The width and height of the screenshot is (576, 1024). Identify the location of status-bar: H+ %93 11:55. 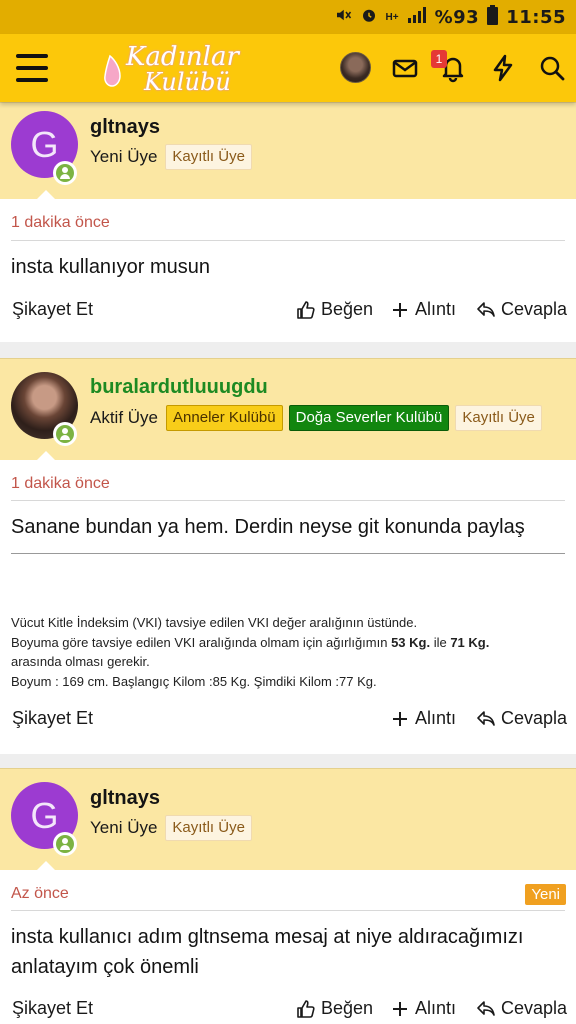
(288, 17).